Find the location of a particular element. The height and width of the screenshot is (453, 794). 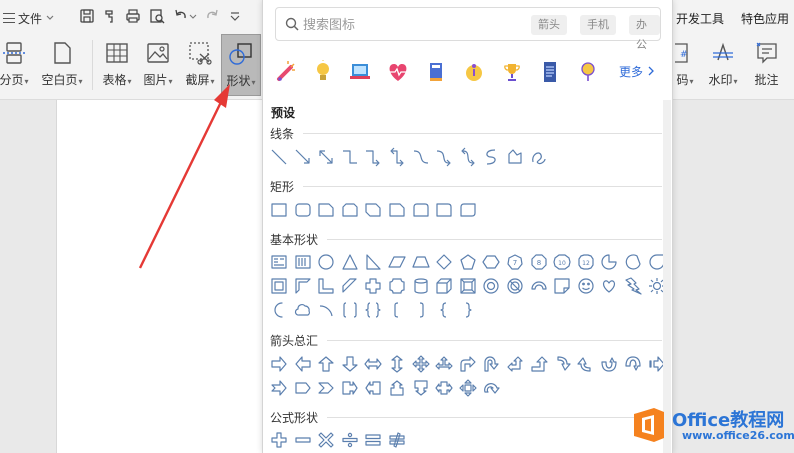

shape-lbracket is located at coordinates (397, 310).